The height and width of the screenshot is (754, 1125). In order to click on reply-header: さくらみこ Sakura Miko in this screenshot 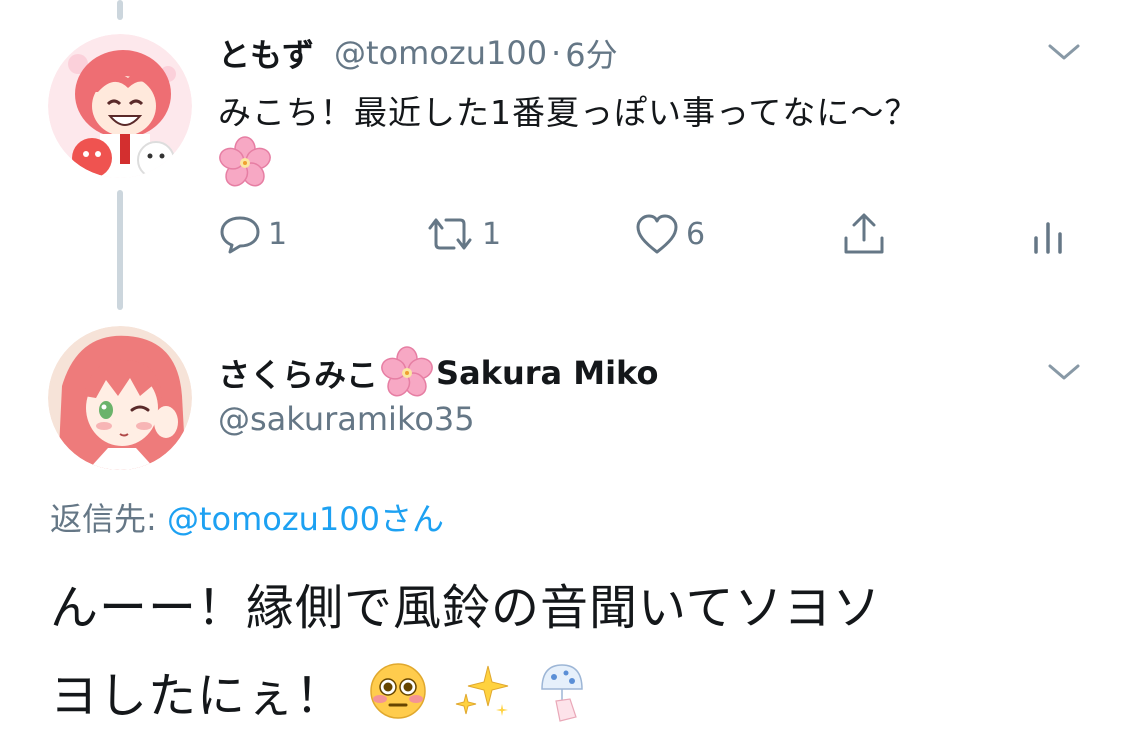, I will do `click(438, 373)`.